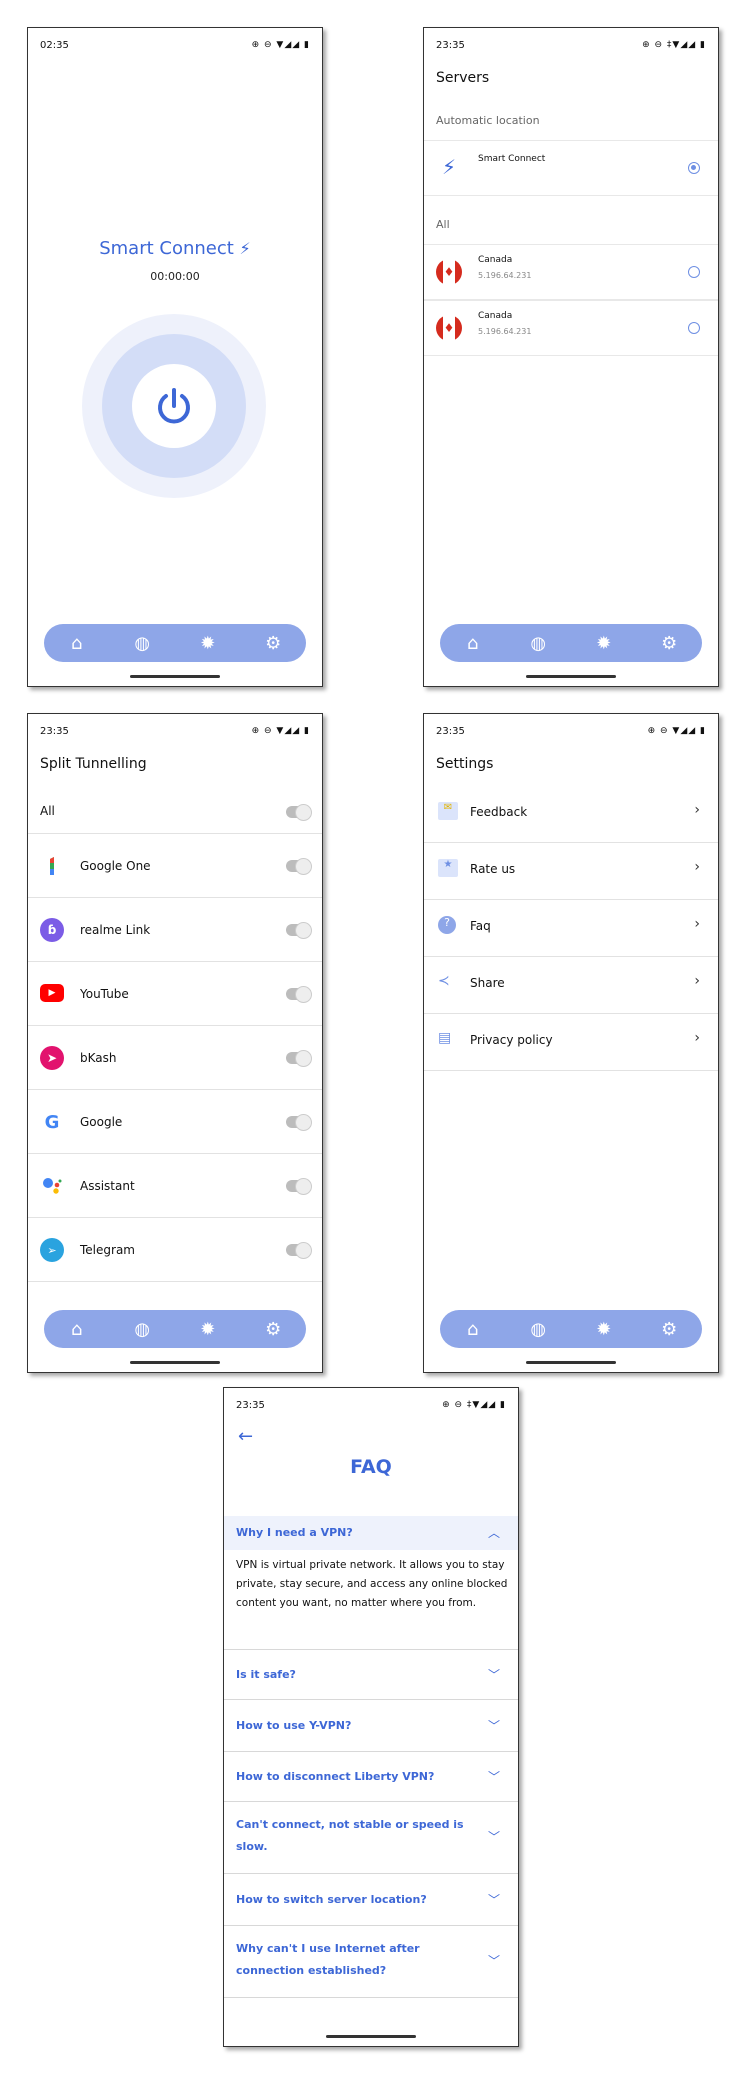  I want to click on app-label: Assistant, so click(107, 1186).